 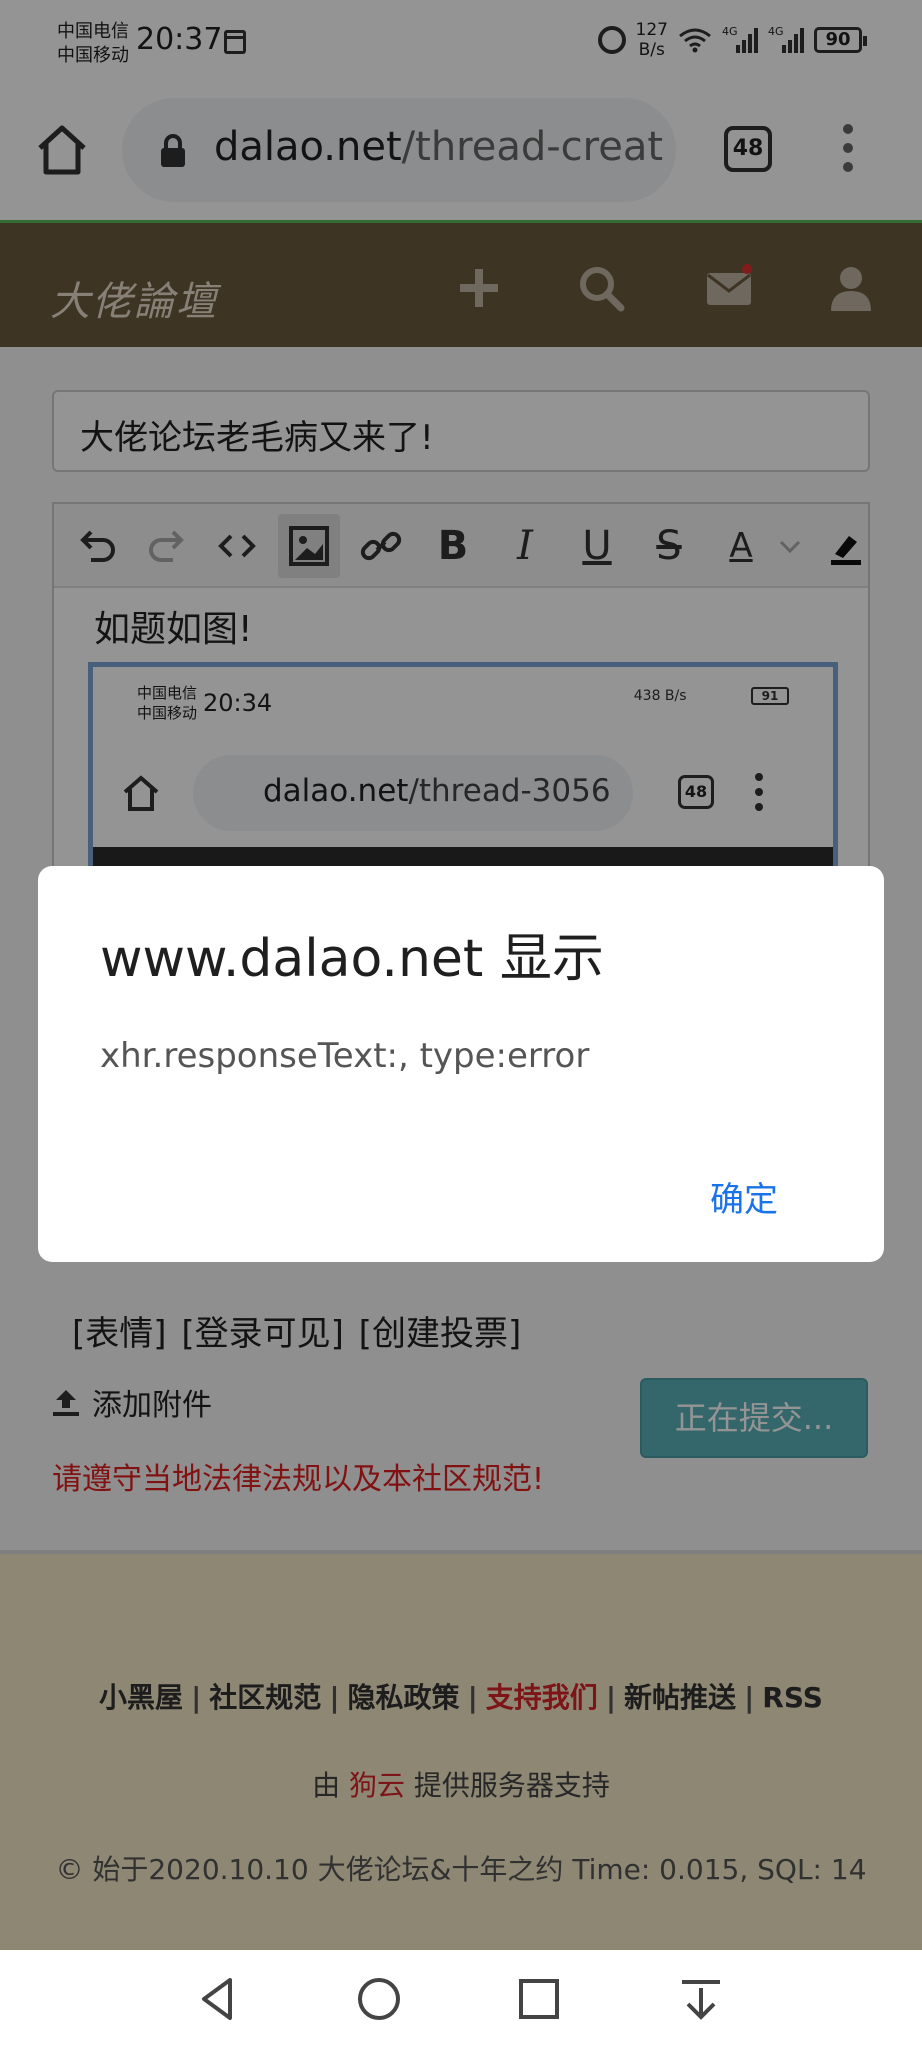 I want to click on back-icon, so click(x=219, y=1999).